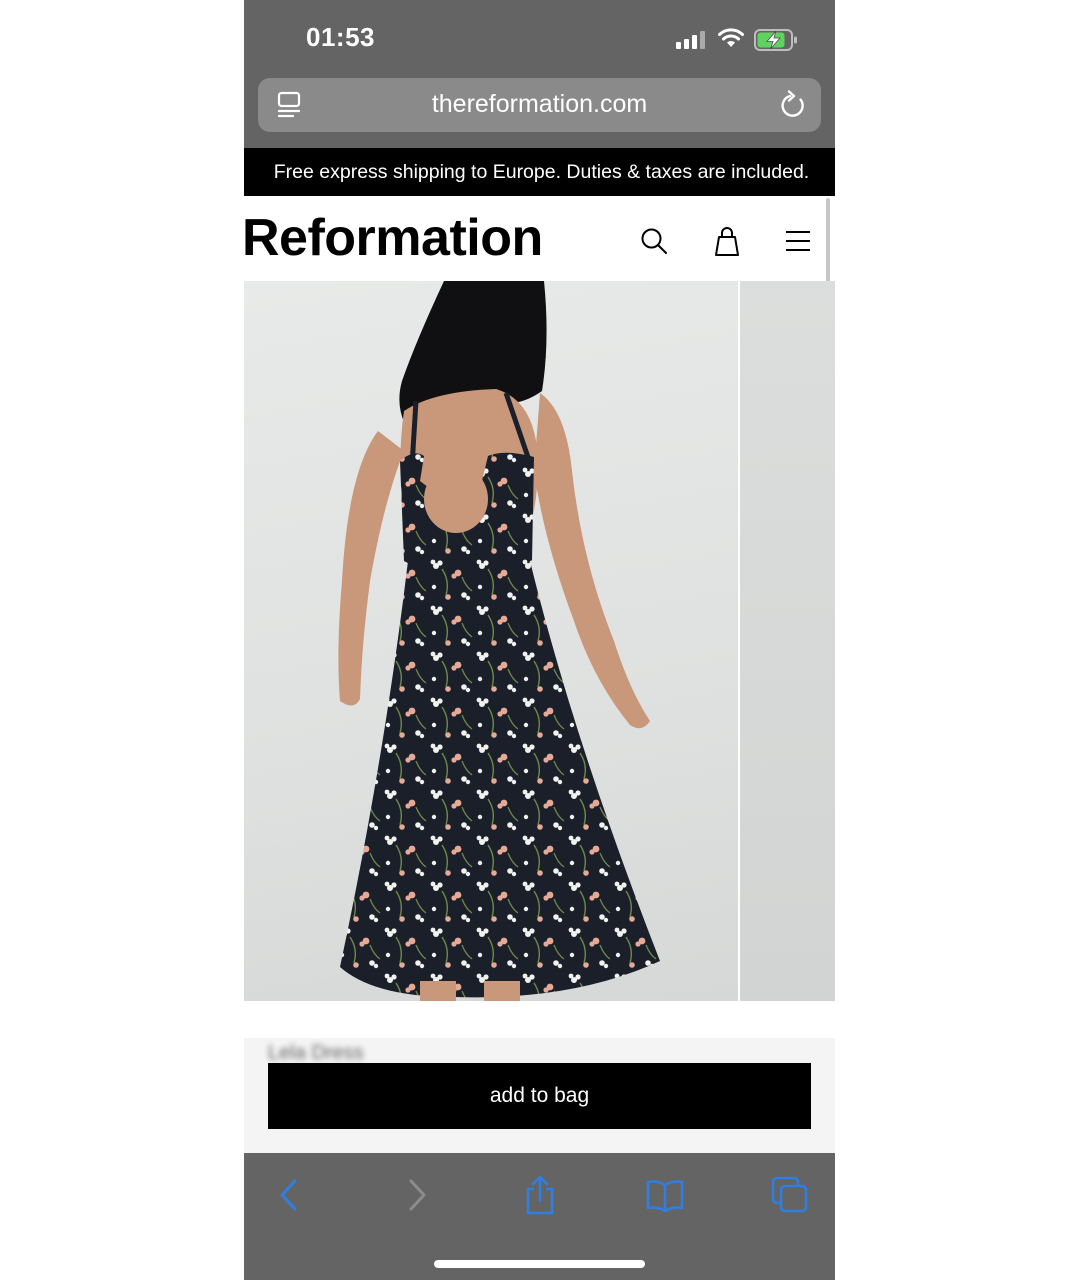 The height and width of the screenshot is (1280, 1080). I want to click on browser-chrome-top: 01:53 thereformation.com, so click(539, 74).